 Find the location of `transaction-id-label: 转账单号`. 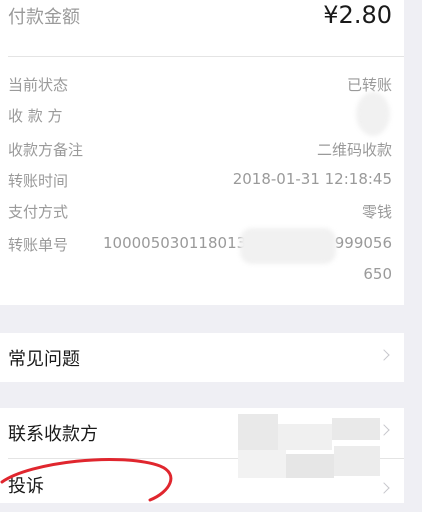

transaction-id-label: 转账单号 is located at coordinates (38, 245).